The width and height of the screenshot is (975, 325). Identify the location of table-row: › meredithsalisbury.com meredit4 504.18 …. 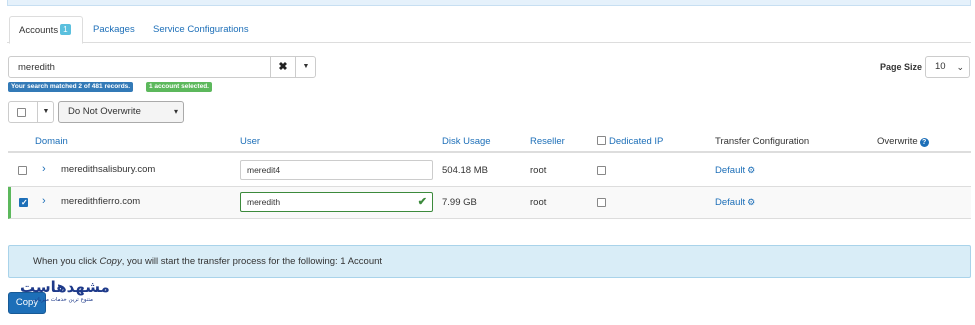
(489, 171).